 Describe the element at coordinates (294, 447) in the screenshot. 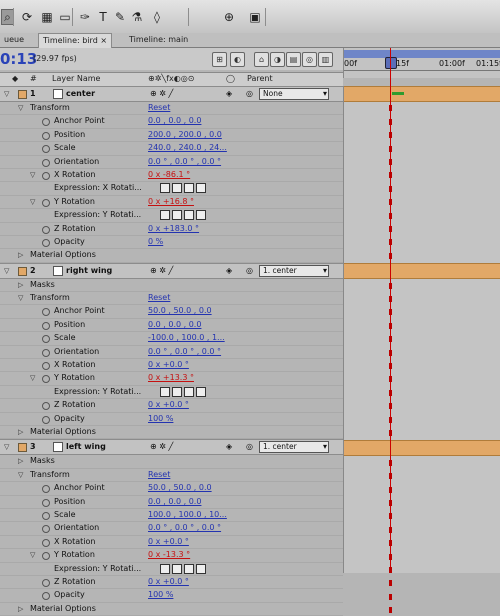

I see `parent-dropdown: 1. center` at that location.